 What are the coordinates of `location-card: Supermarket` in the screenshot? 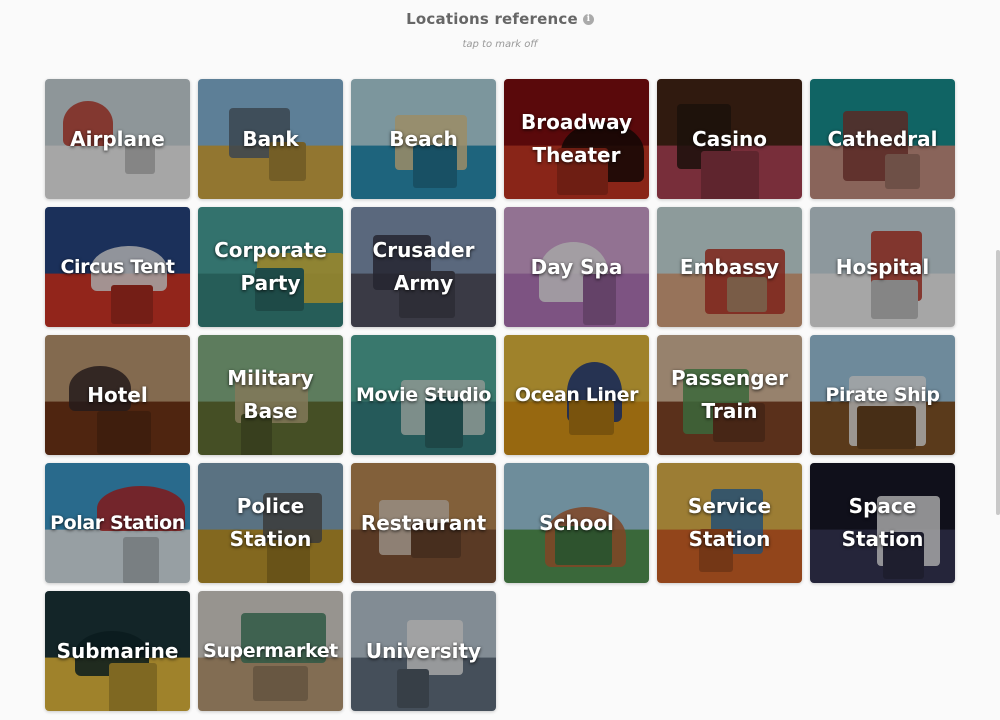 It's located at (270, 651).